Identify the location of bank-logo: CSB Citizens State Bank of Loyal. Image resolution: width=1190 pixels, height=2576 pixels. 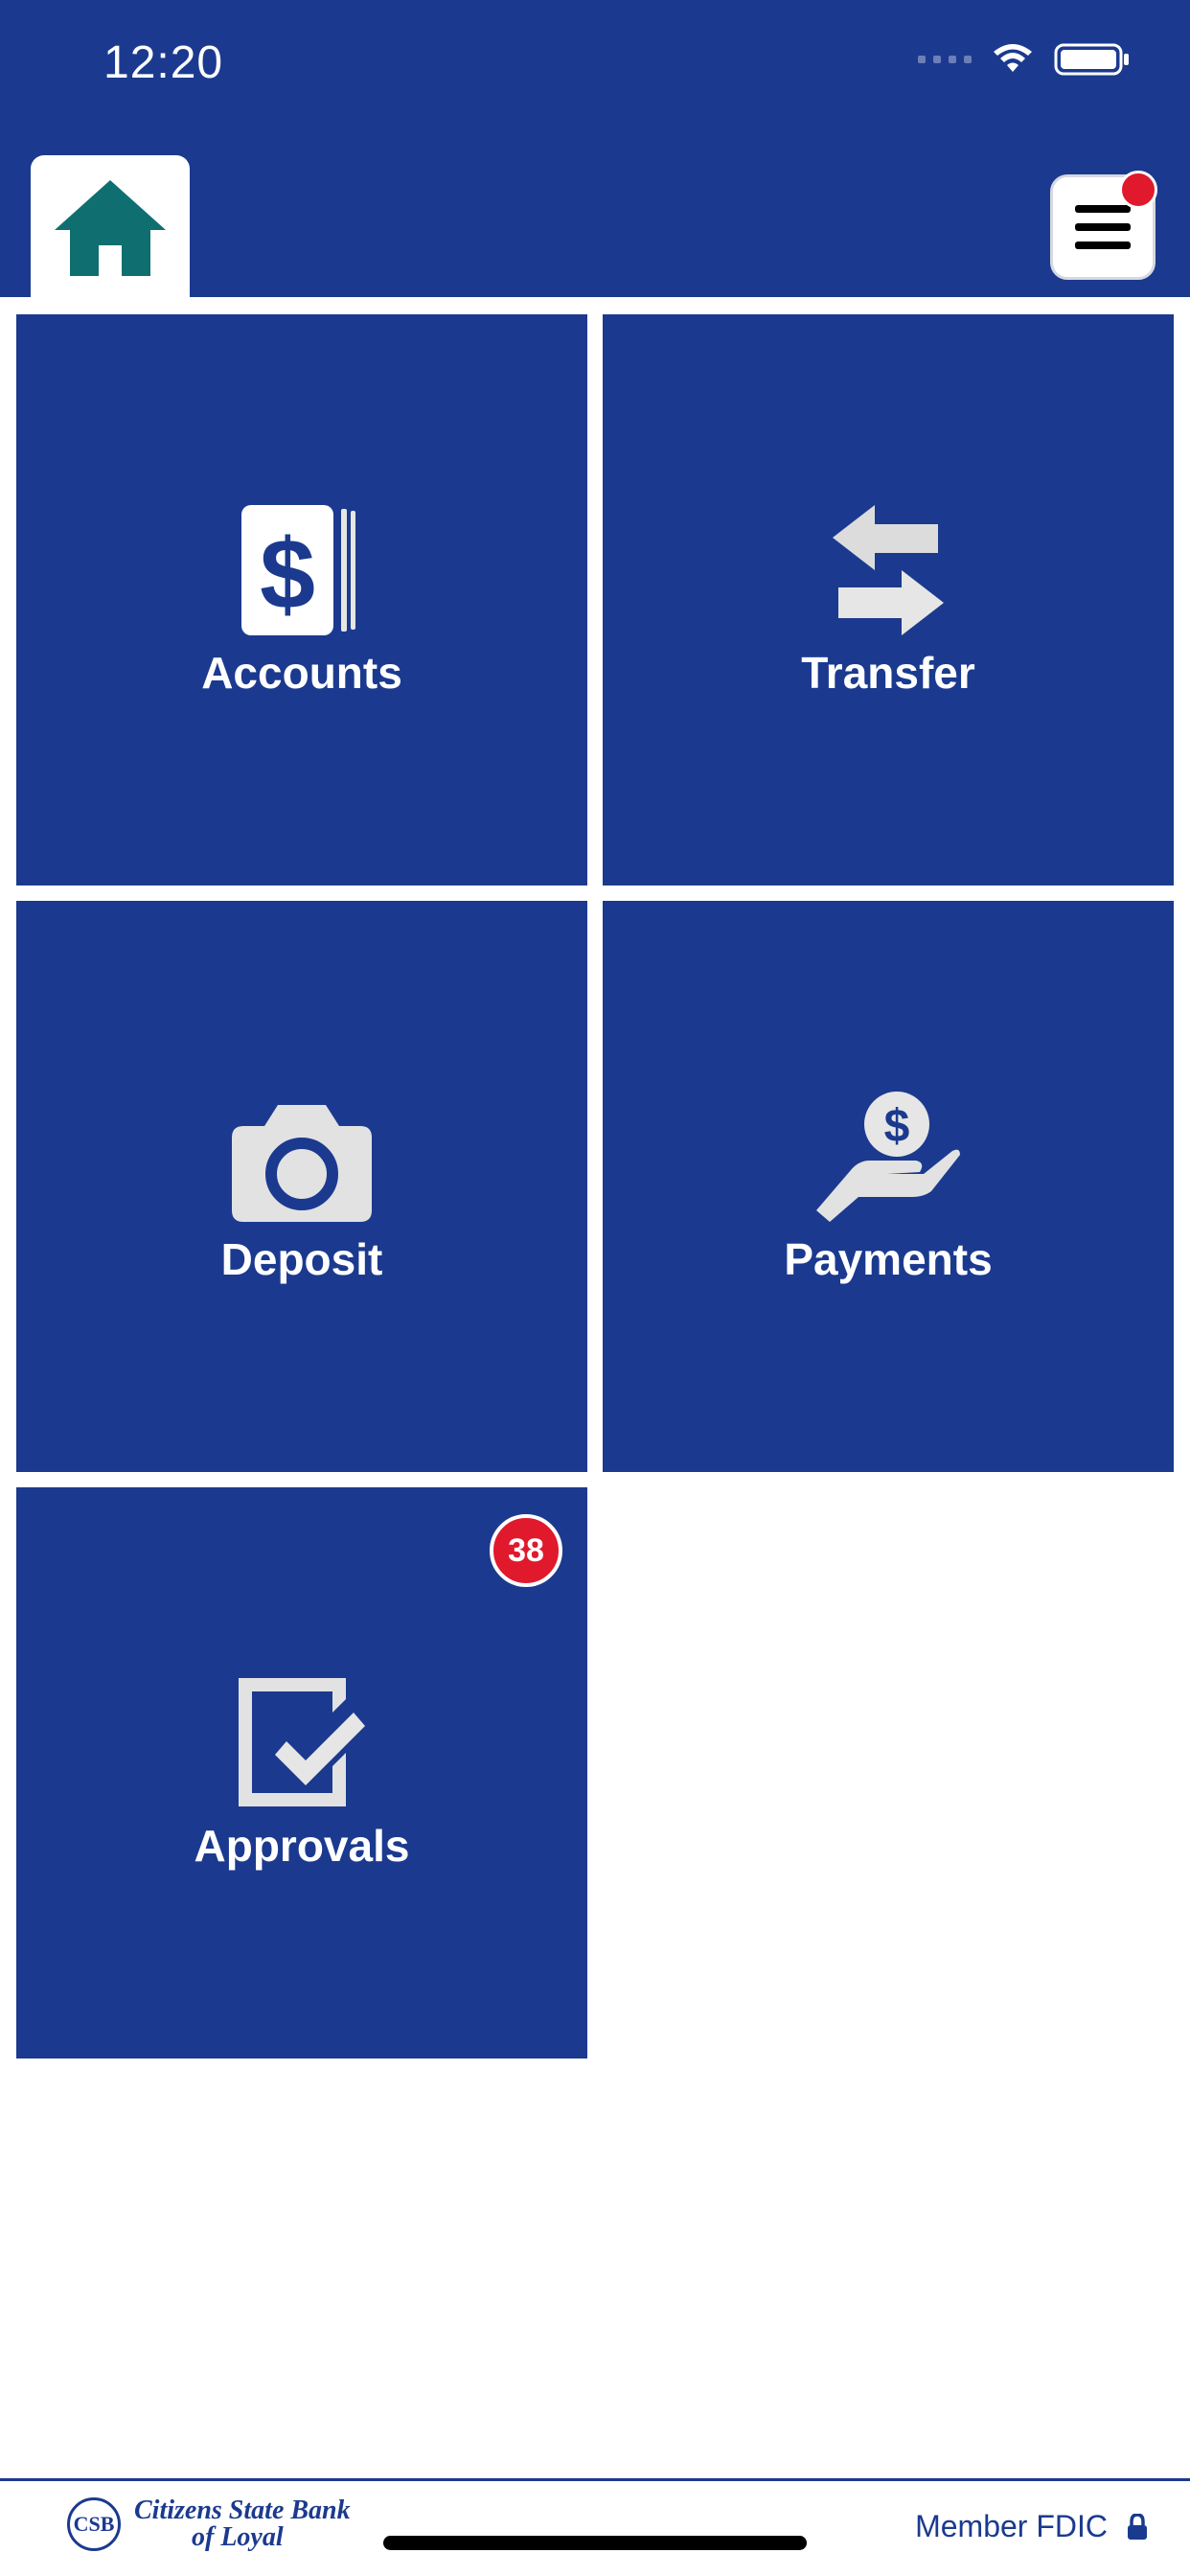
(209, 2524).